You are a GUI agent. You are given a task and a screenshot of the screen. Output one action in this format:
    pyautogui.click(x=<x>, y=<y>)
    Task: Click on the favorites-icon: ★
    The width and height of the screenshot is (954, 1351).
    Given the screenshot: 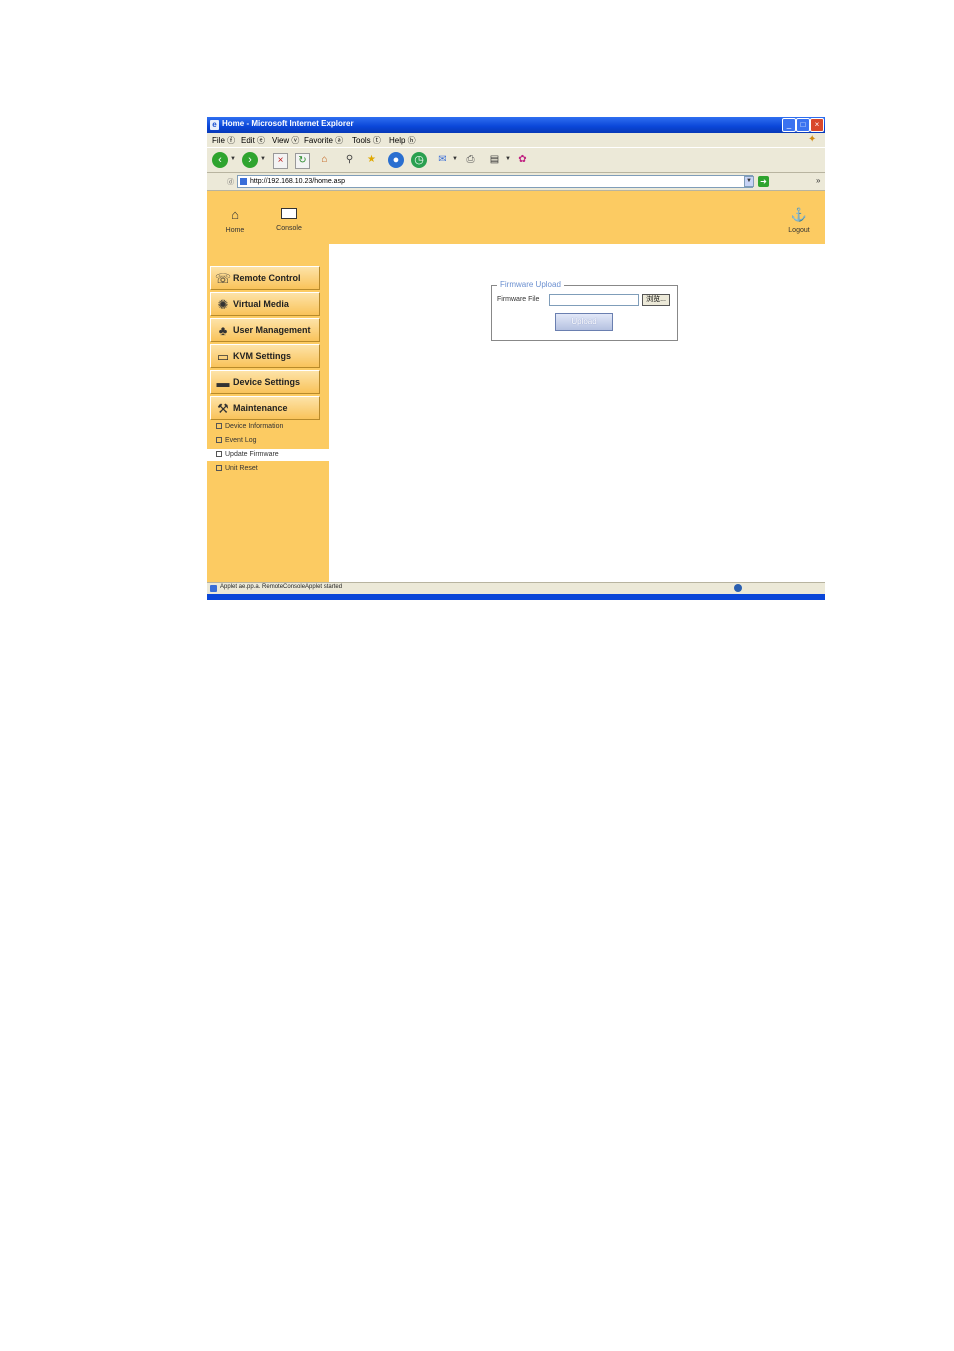 What is the action you would take?
    pyautogui.click(x=371, y=160)
    